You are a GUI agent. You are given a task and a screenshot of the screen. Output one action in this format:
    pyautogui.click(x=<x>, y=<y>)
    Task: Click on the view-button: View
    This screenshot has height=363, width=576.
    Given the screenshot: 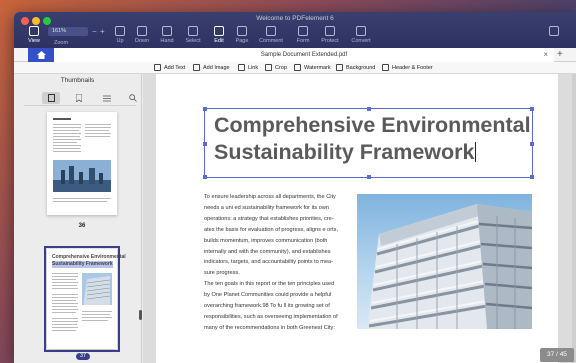 What is the action you would take?
    pyautogui.click(x=34, y=36)
    